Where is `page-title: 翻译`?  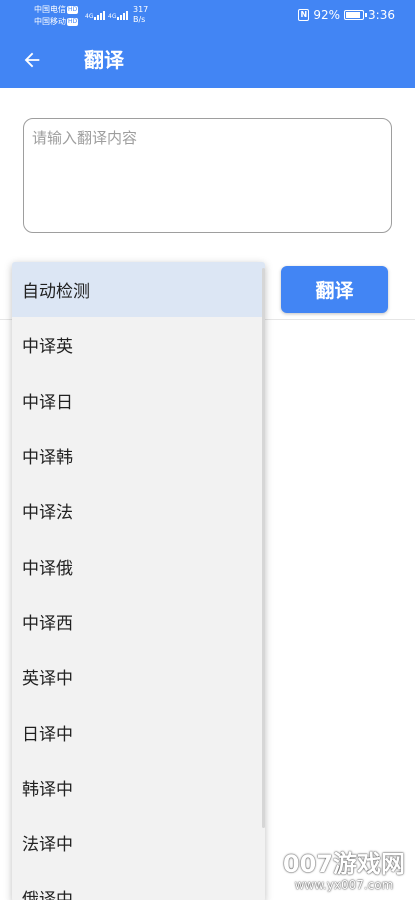
page-title: 翻译 is located at coordinates (104, 60).